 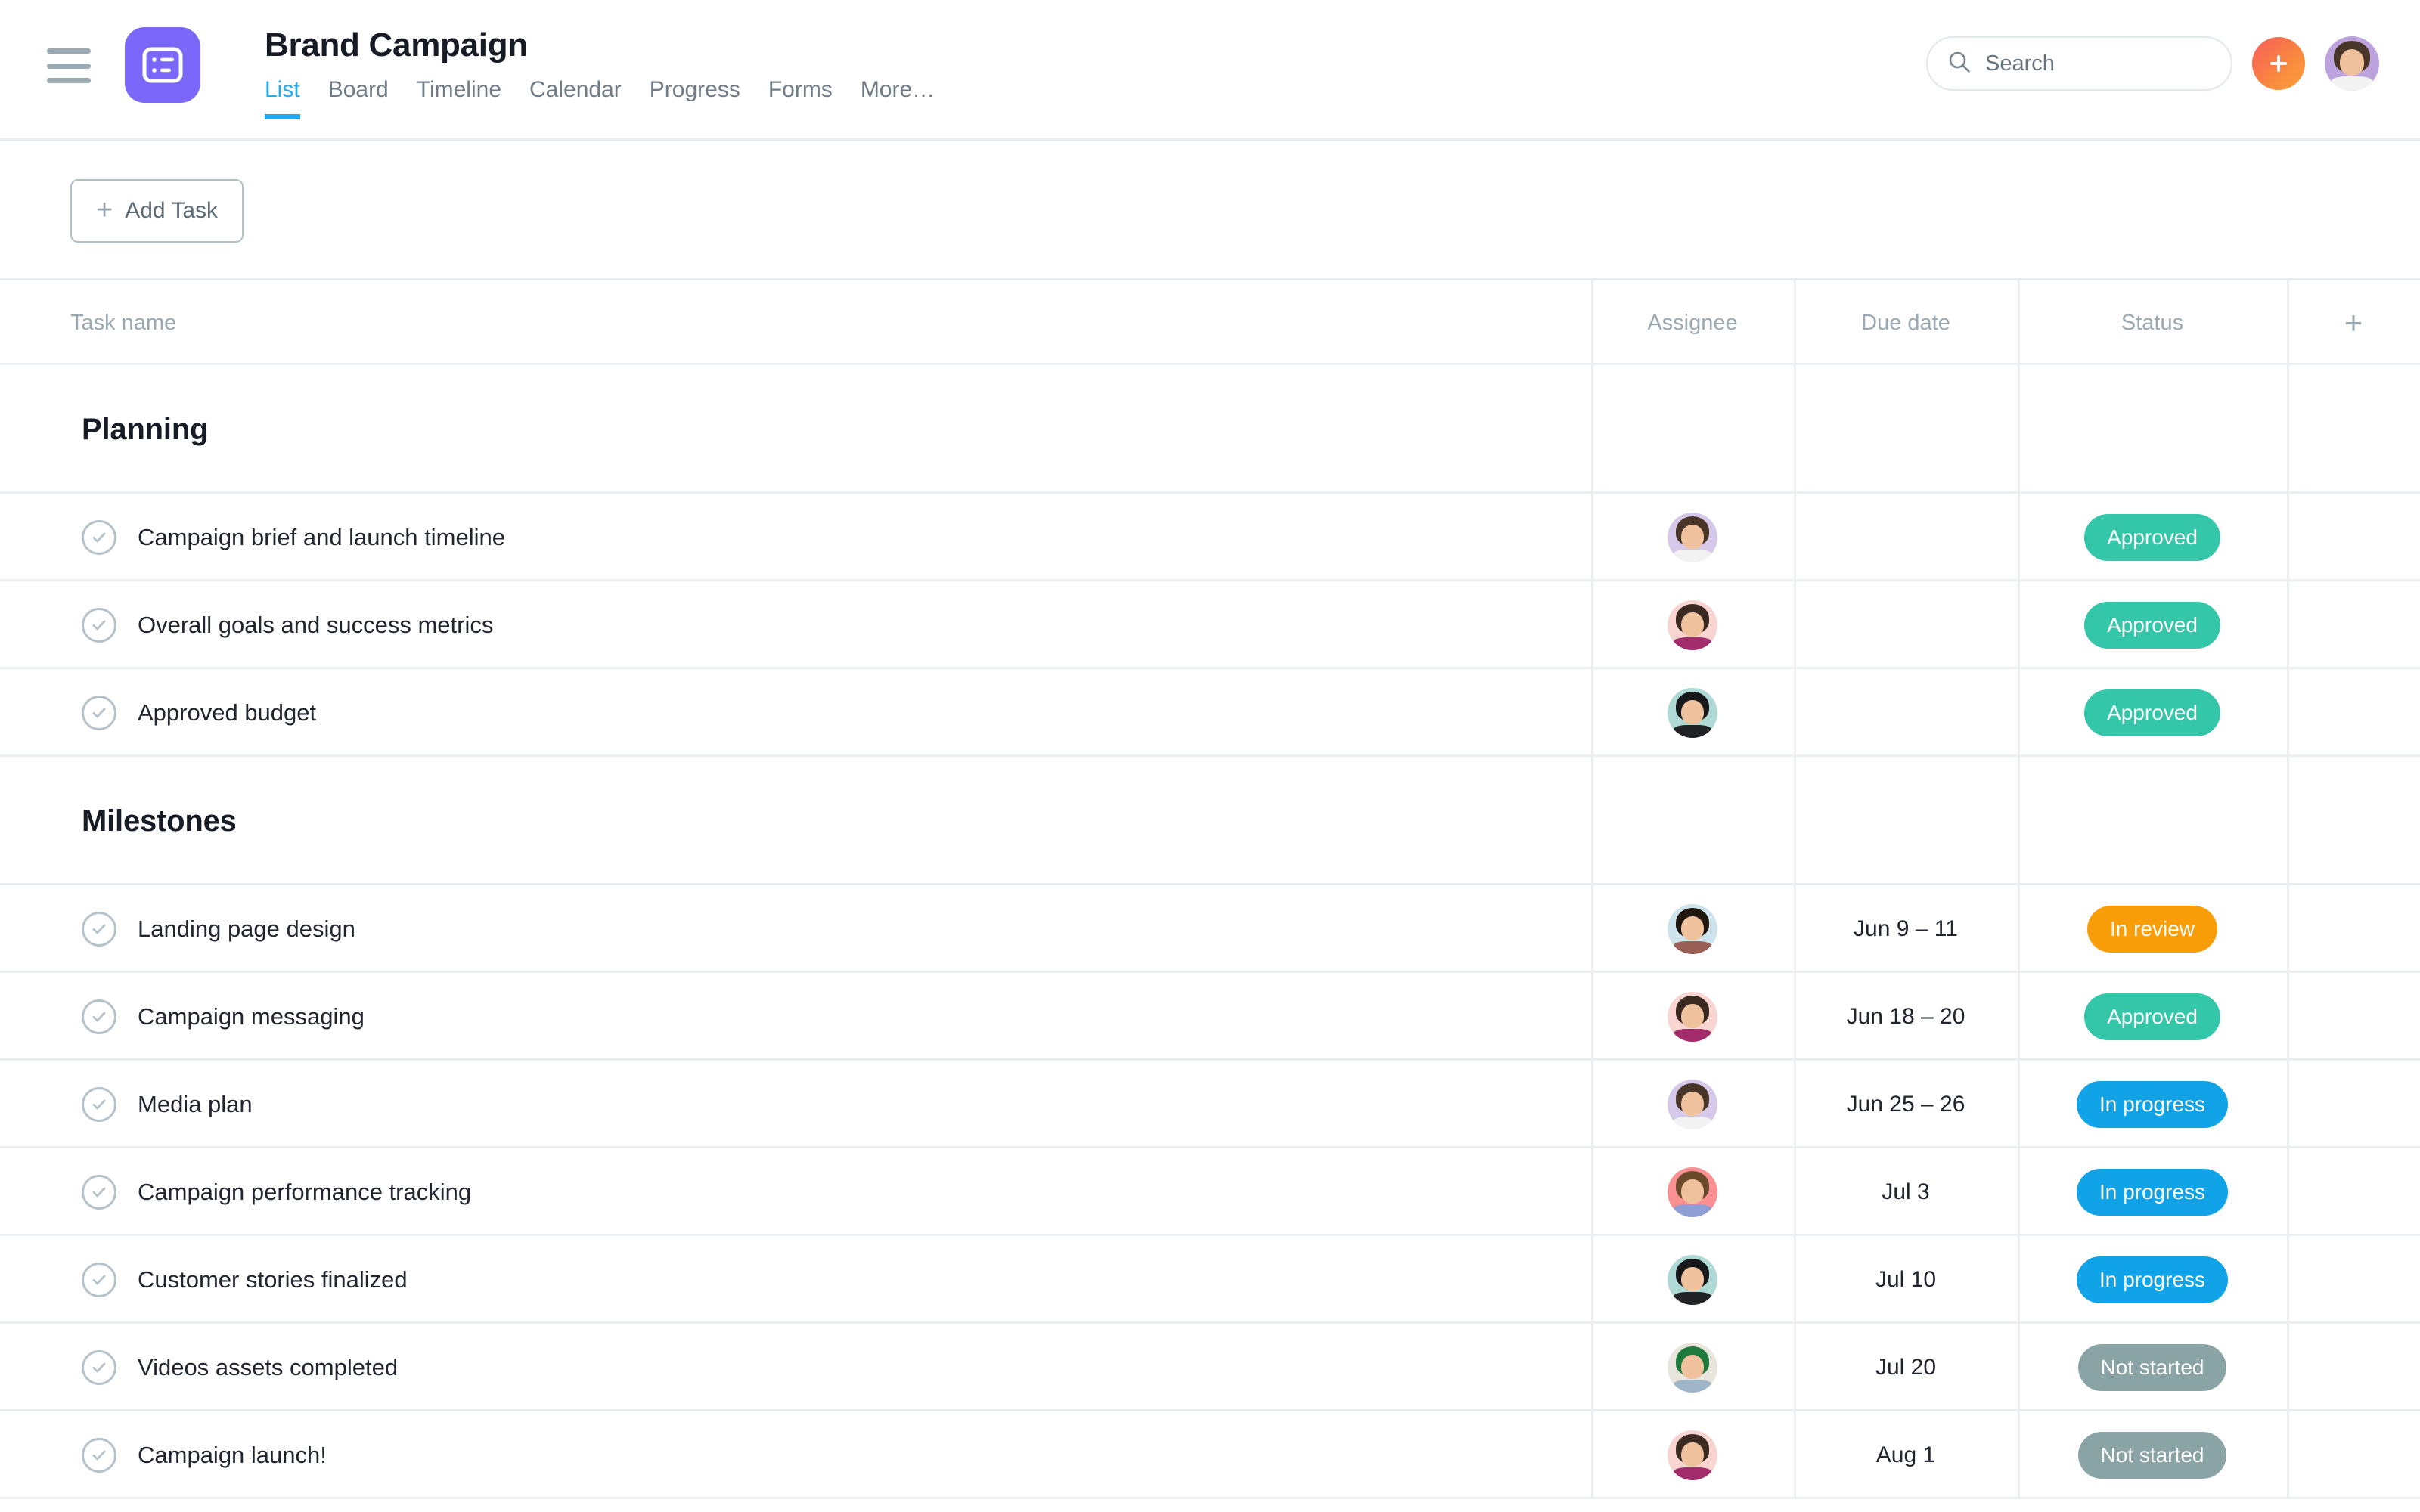 I want to click on column-header-task-name: Task name, so click(x=795, y=323).